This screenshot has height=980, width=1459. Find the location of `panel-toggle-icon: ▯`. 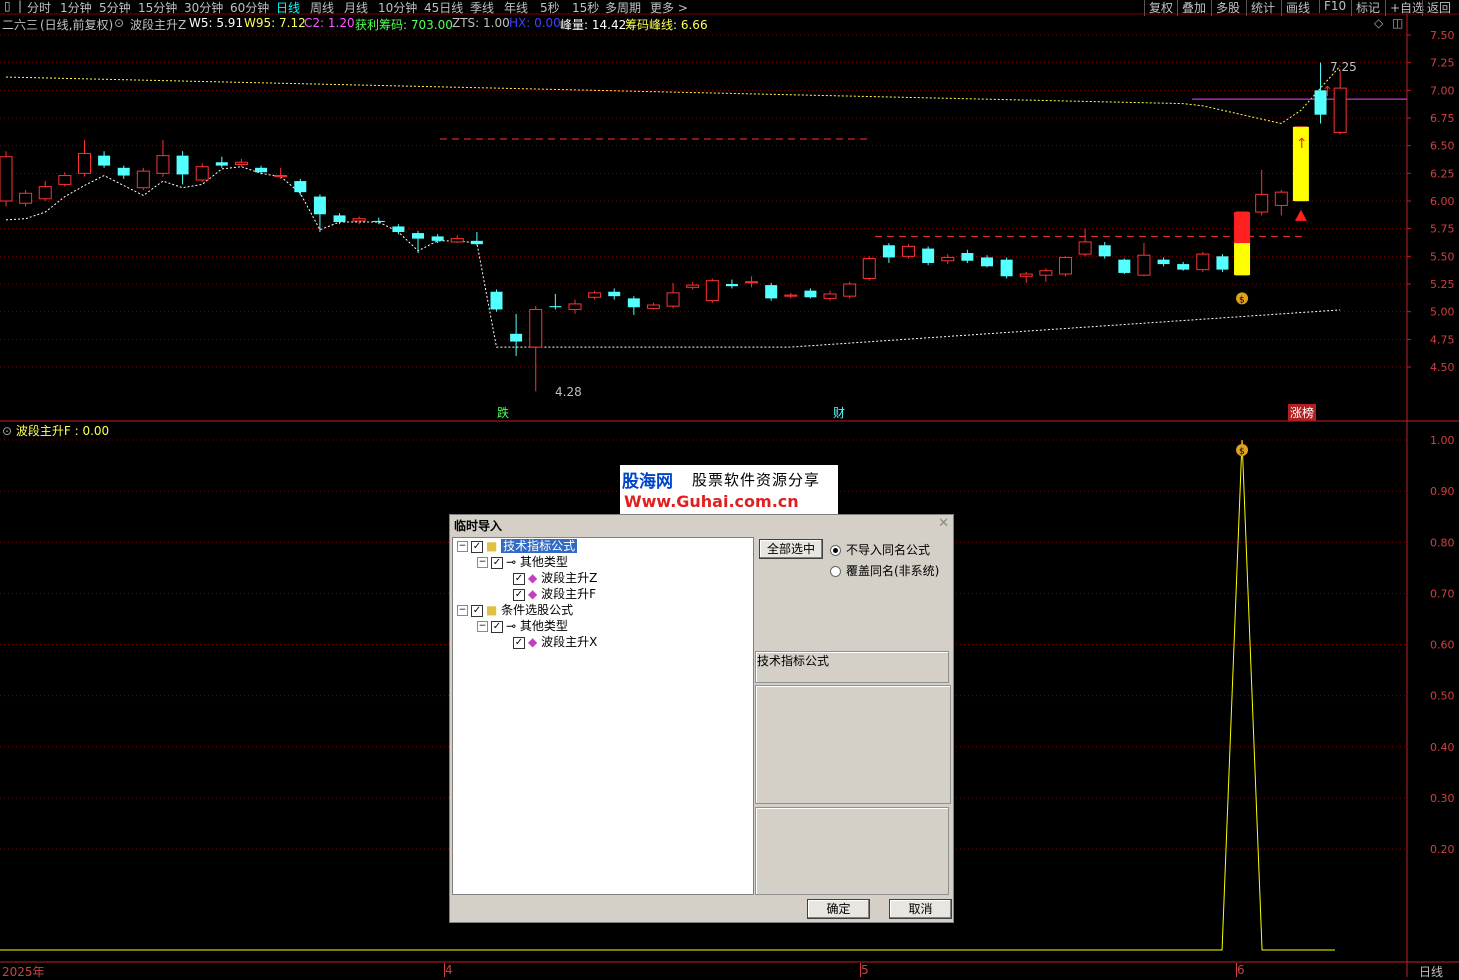

panel-toggle-icon: ▯ is located at coordinates (7, 6).